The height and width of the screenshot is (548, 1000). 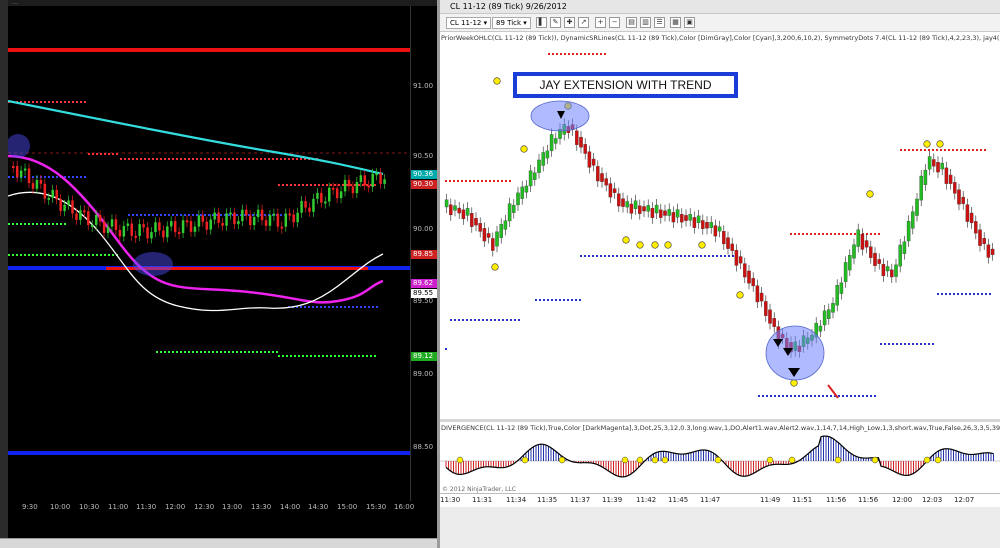 I want to click on indicators-icon: ▤, so click(x=631, y=22).